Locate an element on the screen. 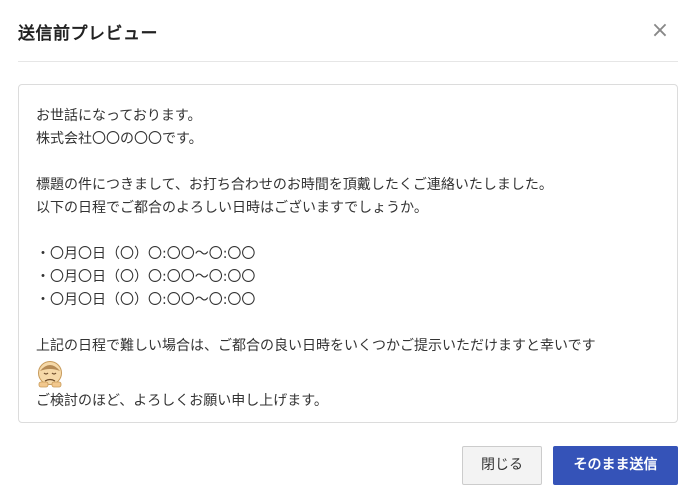 The width and height of the screenshot is (692, 498). send-as-is-button: そのまま送信 is located at coordinates (615, 465).